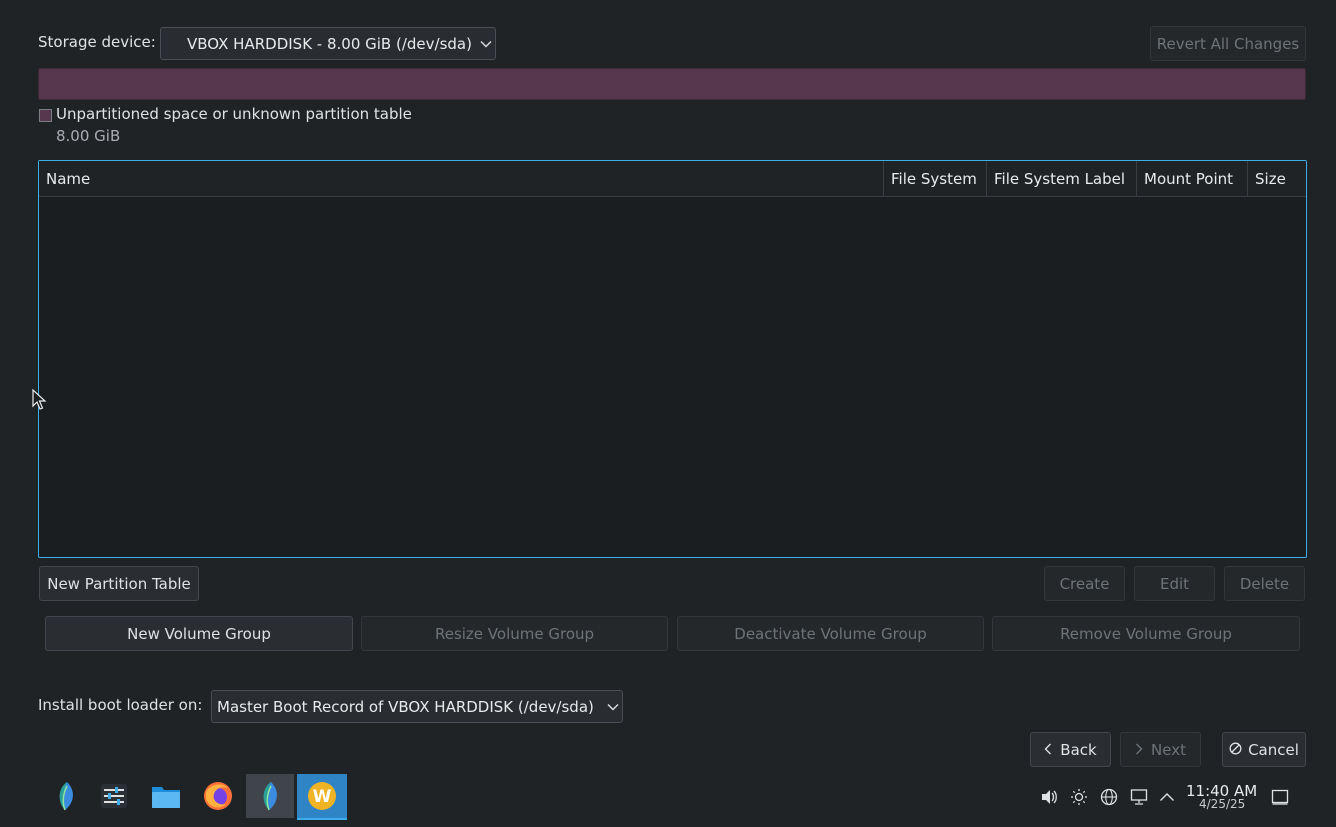 The width and height of the screenshot is (1336, 827). What do you see at coordinates (88, 136) in the screenshot?
I see `legend-size: 8.00 GiB` at bounding box center [88, 136].